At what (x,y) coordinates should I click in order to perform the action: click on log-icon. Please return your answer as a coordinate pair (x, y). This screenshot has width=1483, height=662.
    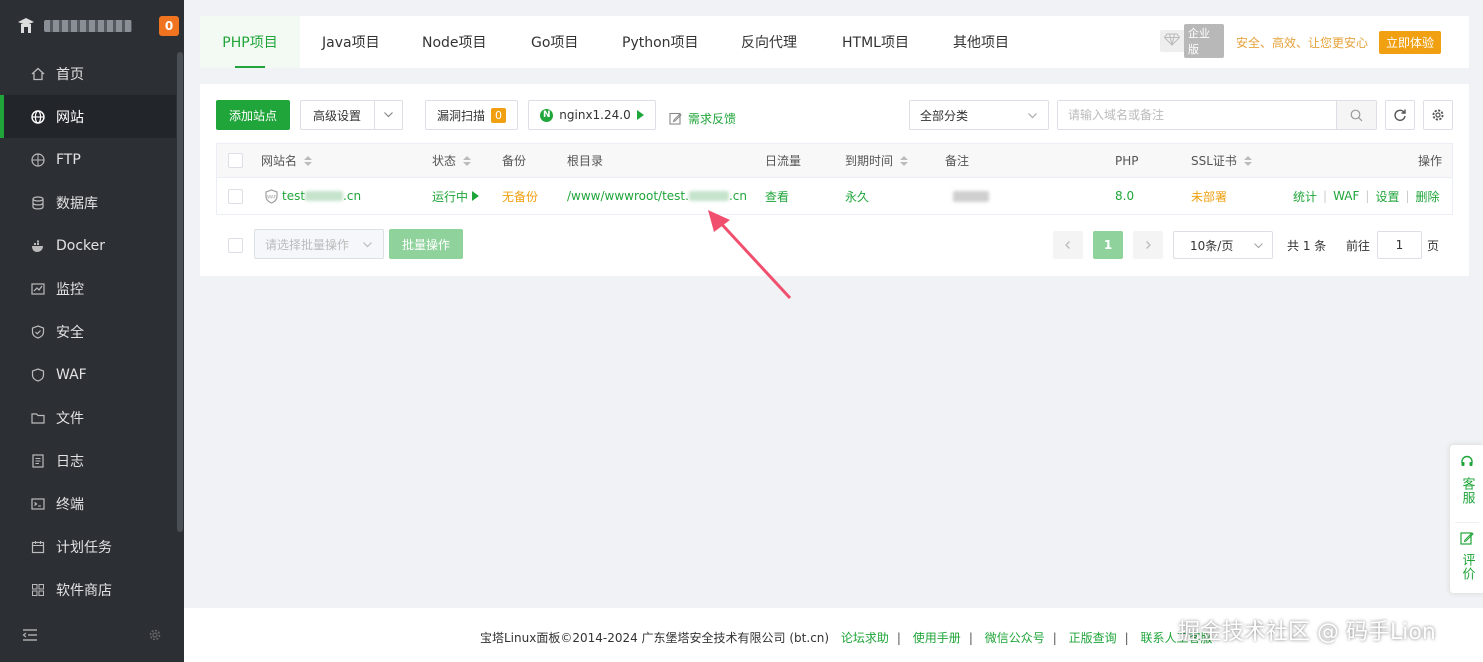
    Looking at the image, I should click on (38, 461).